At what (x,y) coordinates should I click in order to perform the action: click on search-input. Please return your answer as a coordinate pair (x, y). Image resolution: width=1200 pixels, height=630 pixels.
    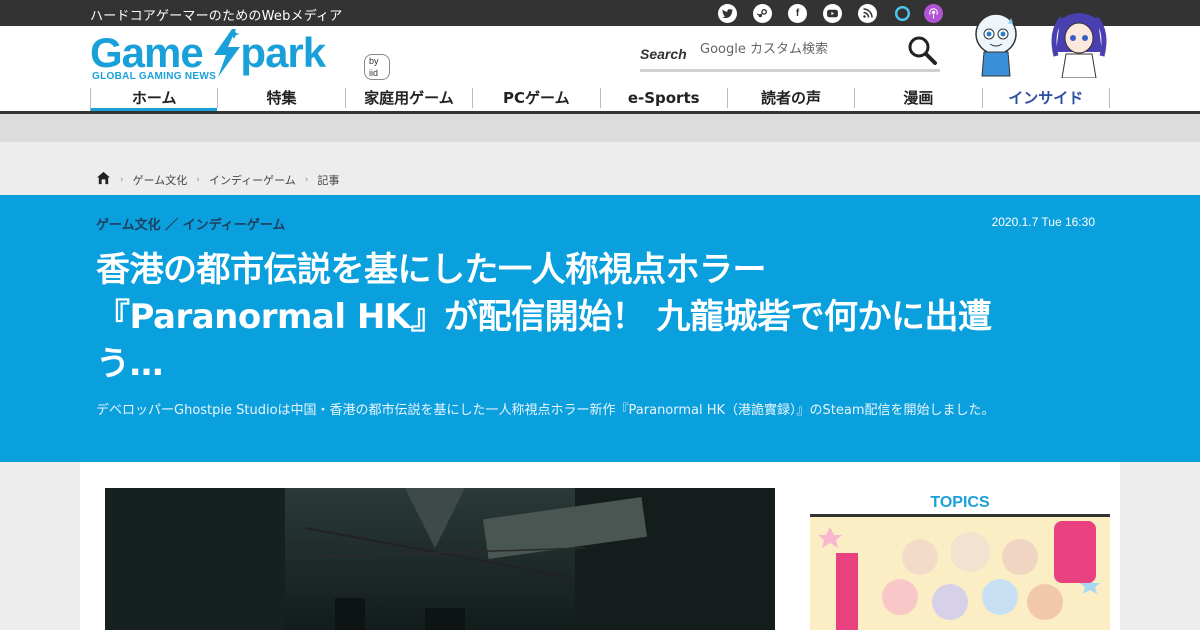
    Looking at the image, I should click on (800, 49).